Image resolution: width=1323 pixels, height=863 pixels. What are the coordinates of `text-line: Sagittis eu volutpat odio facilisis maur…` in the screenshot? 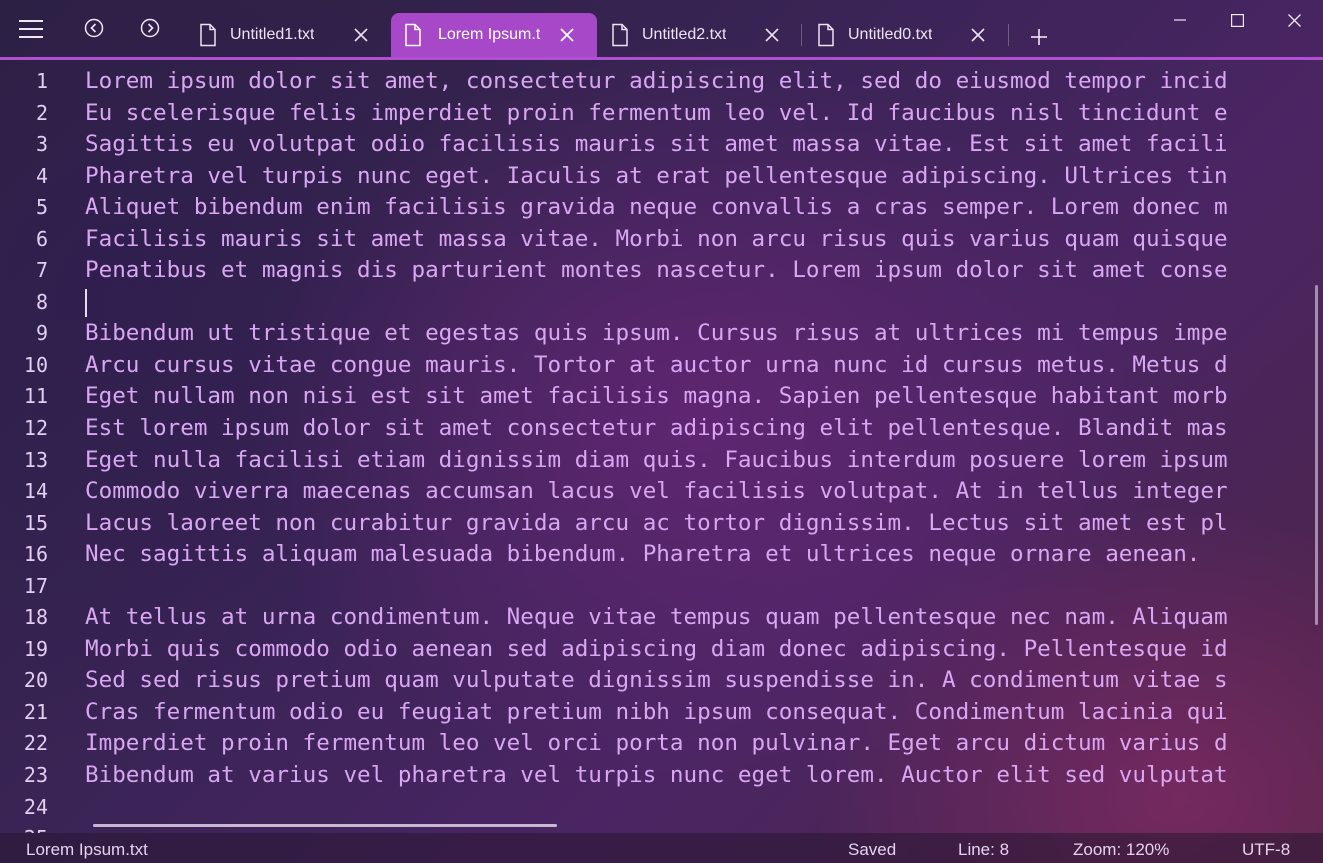 It's located at (704, 145).